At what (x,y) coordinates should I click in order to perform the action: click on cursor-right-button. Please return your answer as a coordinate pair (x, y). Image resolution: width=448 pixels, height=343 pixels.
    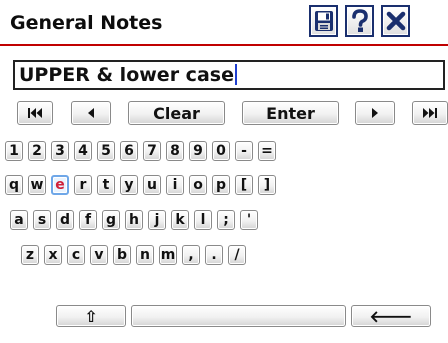
    Looking at the image, I should click on (375, 113).